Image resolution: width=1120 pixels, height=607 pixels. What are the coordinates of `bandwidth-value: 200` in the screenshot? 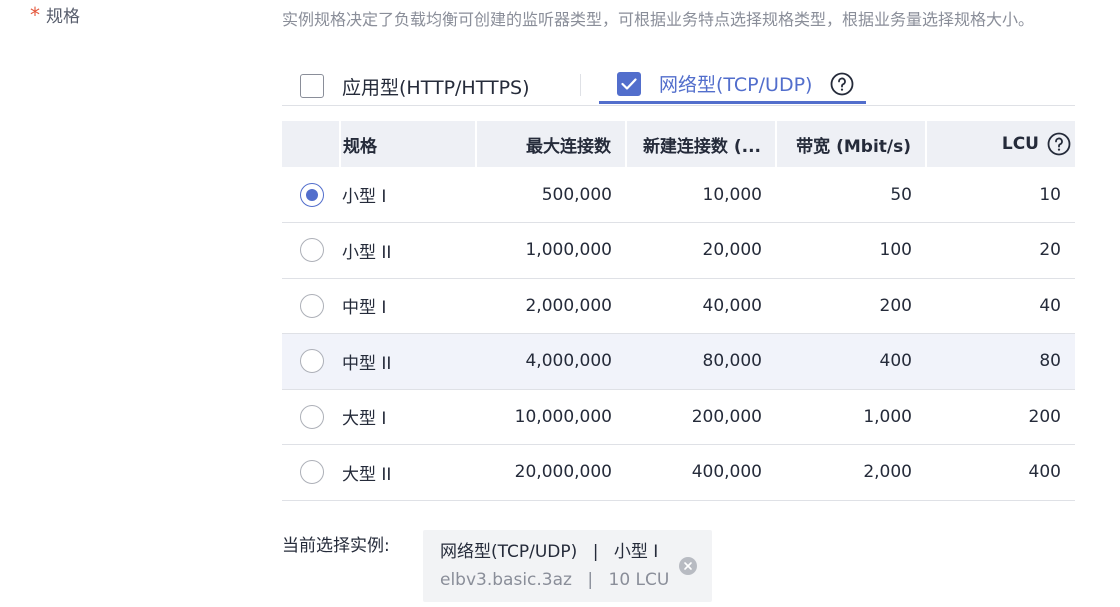 It's located at (851, 306).